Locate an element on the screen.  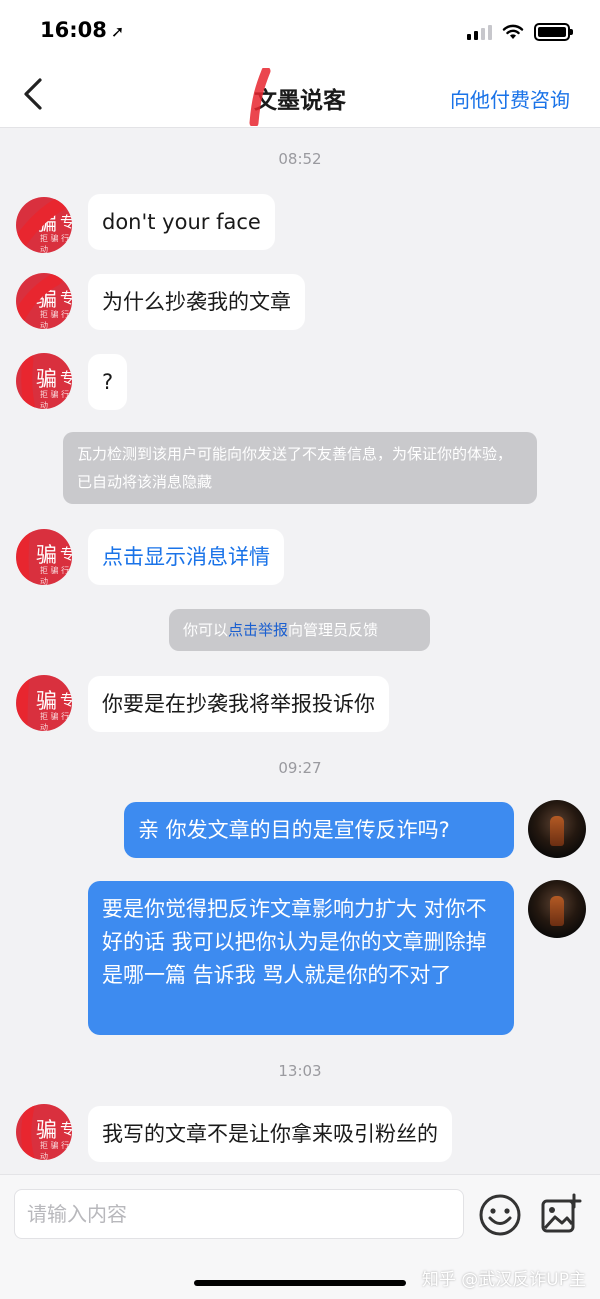
sent-message-bubble: 亲 你发文章的目的是宣传反诈吗? is located at coordinates (319, 830).